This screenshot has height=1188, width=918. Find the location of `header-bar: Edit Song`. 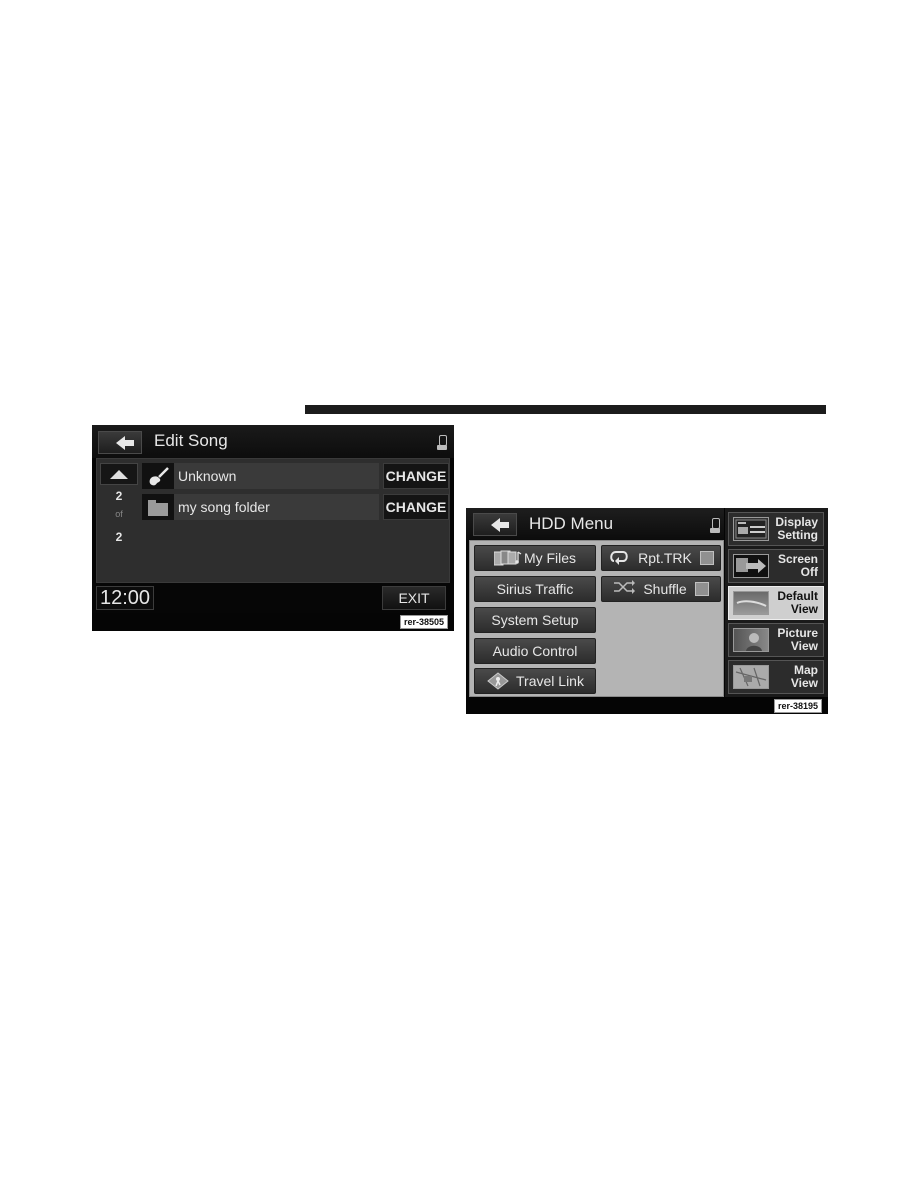

header-bar: Edit Song is located at coordinates (273, 441).